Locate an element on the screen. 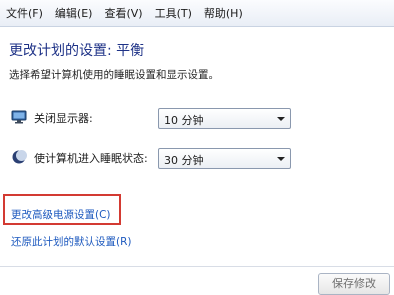 The height and width of the screenshot is (295, 394). menu-view: 查看(V) is located at coordinates (123, 13).